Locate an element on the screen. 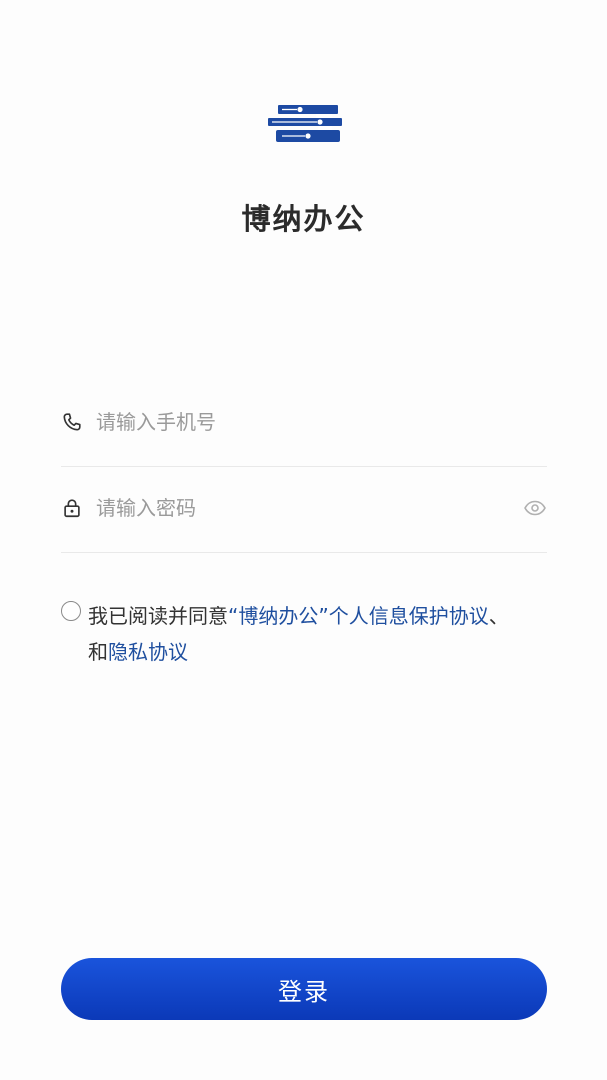 The width and height of the screenshot is (607, 1080). agreement-and: 和 is located at coordinates (98, 652).